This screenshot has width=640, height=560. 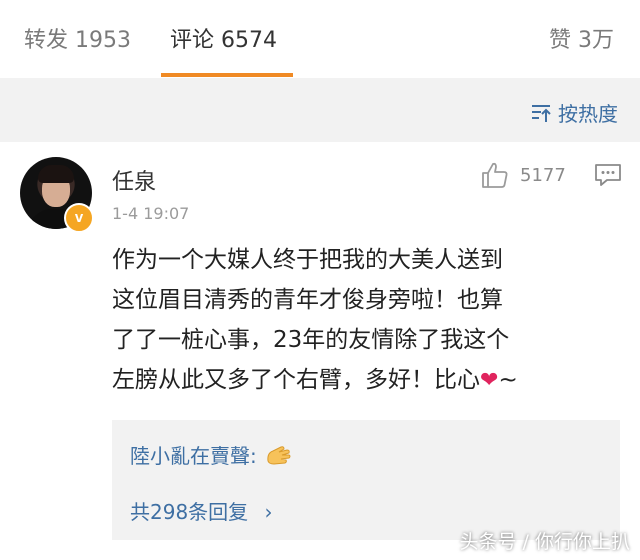 I want to click on comment-line-tail: ~, so click(x=508, y=380).